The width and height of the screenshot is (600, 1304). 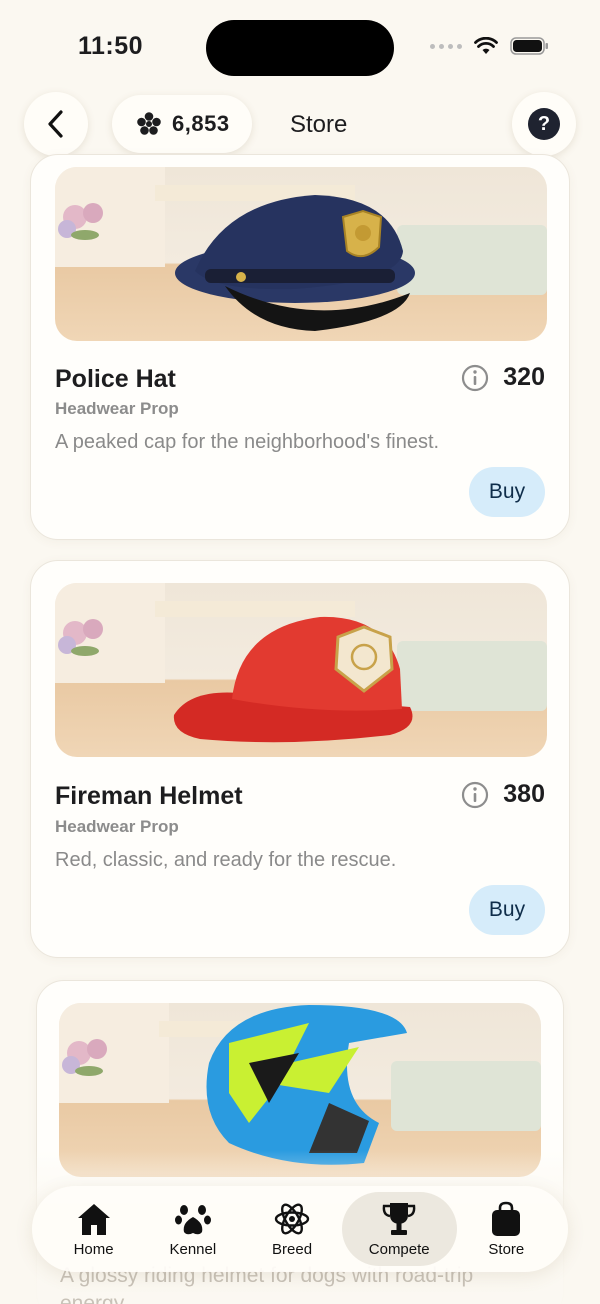 What do you see at coordinates (524, 794) in the screenshot?
I see `price-value: 380` at bounding box center [524, 794].